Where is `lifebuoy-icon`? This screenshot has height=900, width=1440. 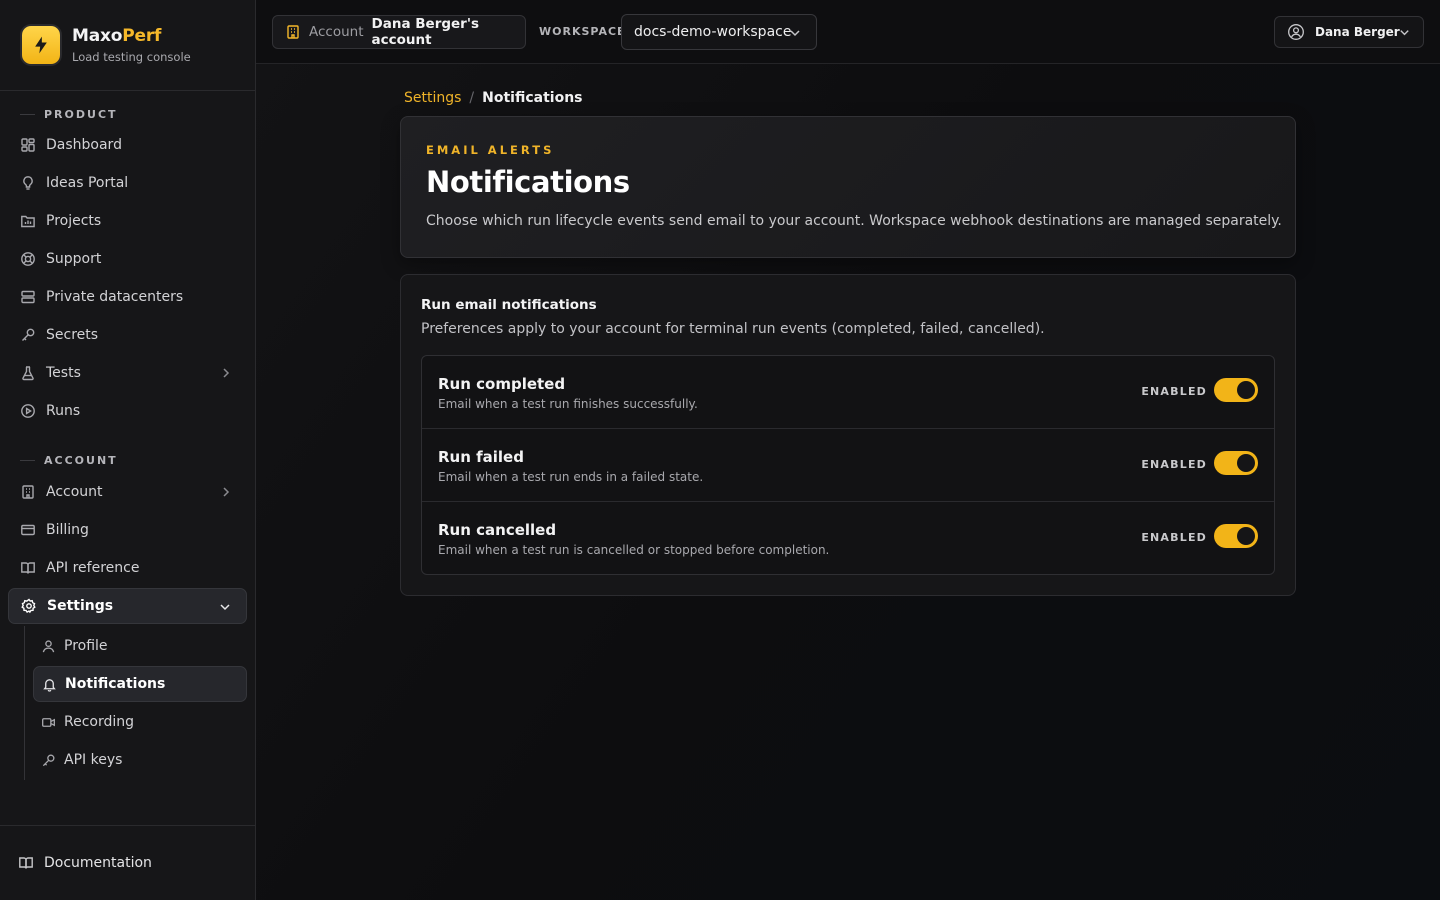
lifebuoy-icon is located at coordinates (28, 259).